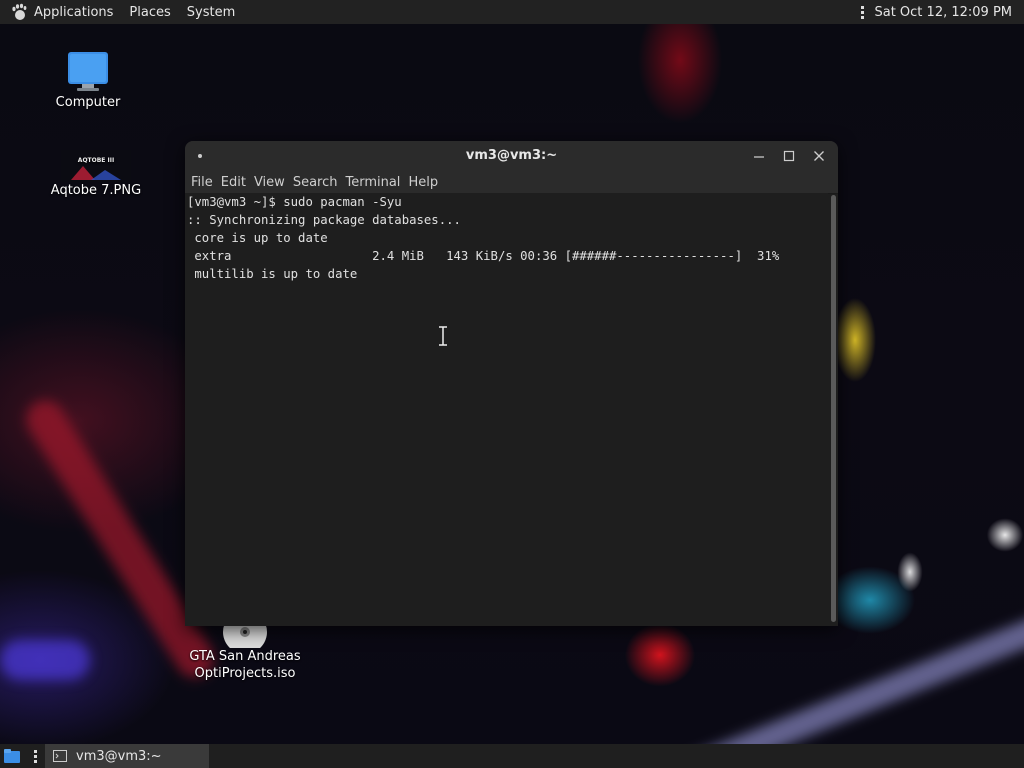  I want to click on image-file-icon: AQTOBE III, so click(96, 166).